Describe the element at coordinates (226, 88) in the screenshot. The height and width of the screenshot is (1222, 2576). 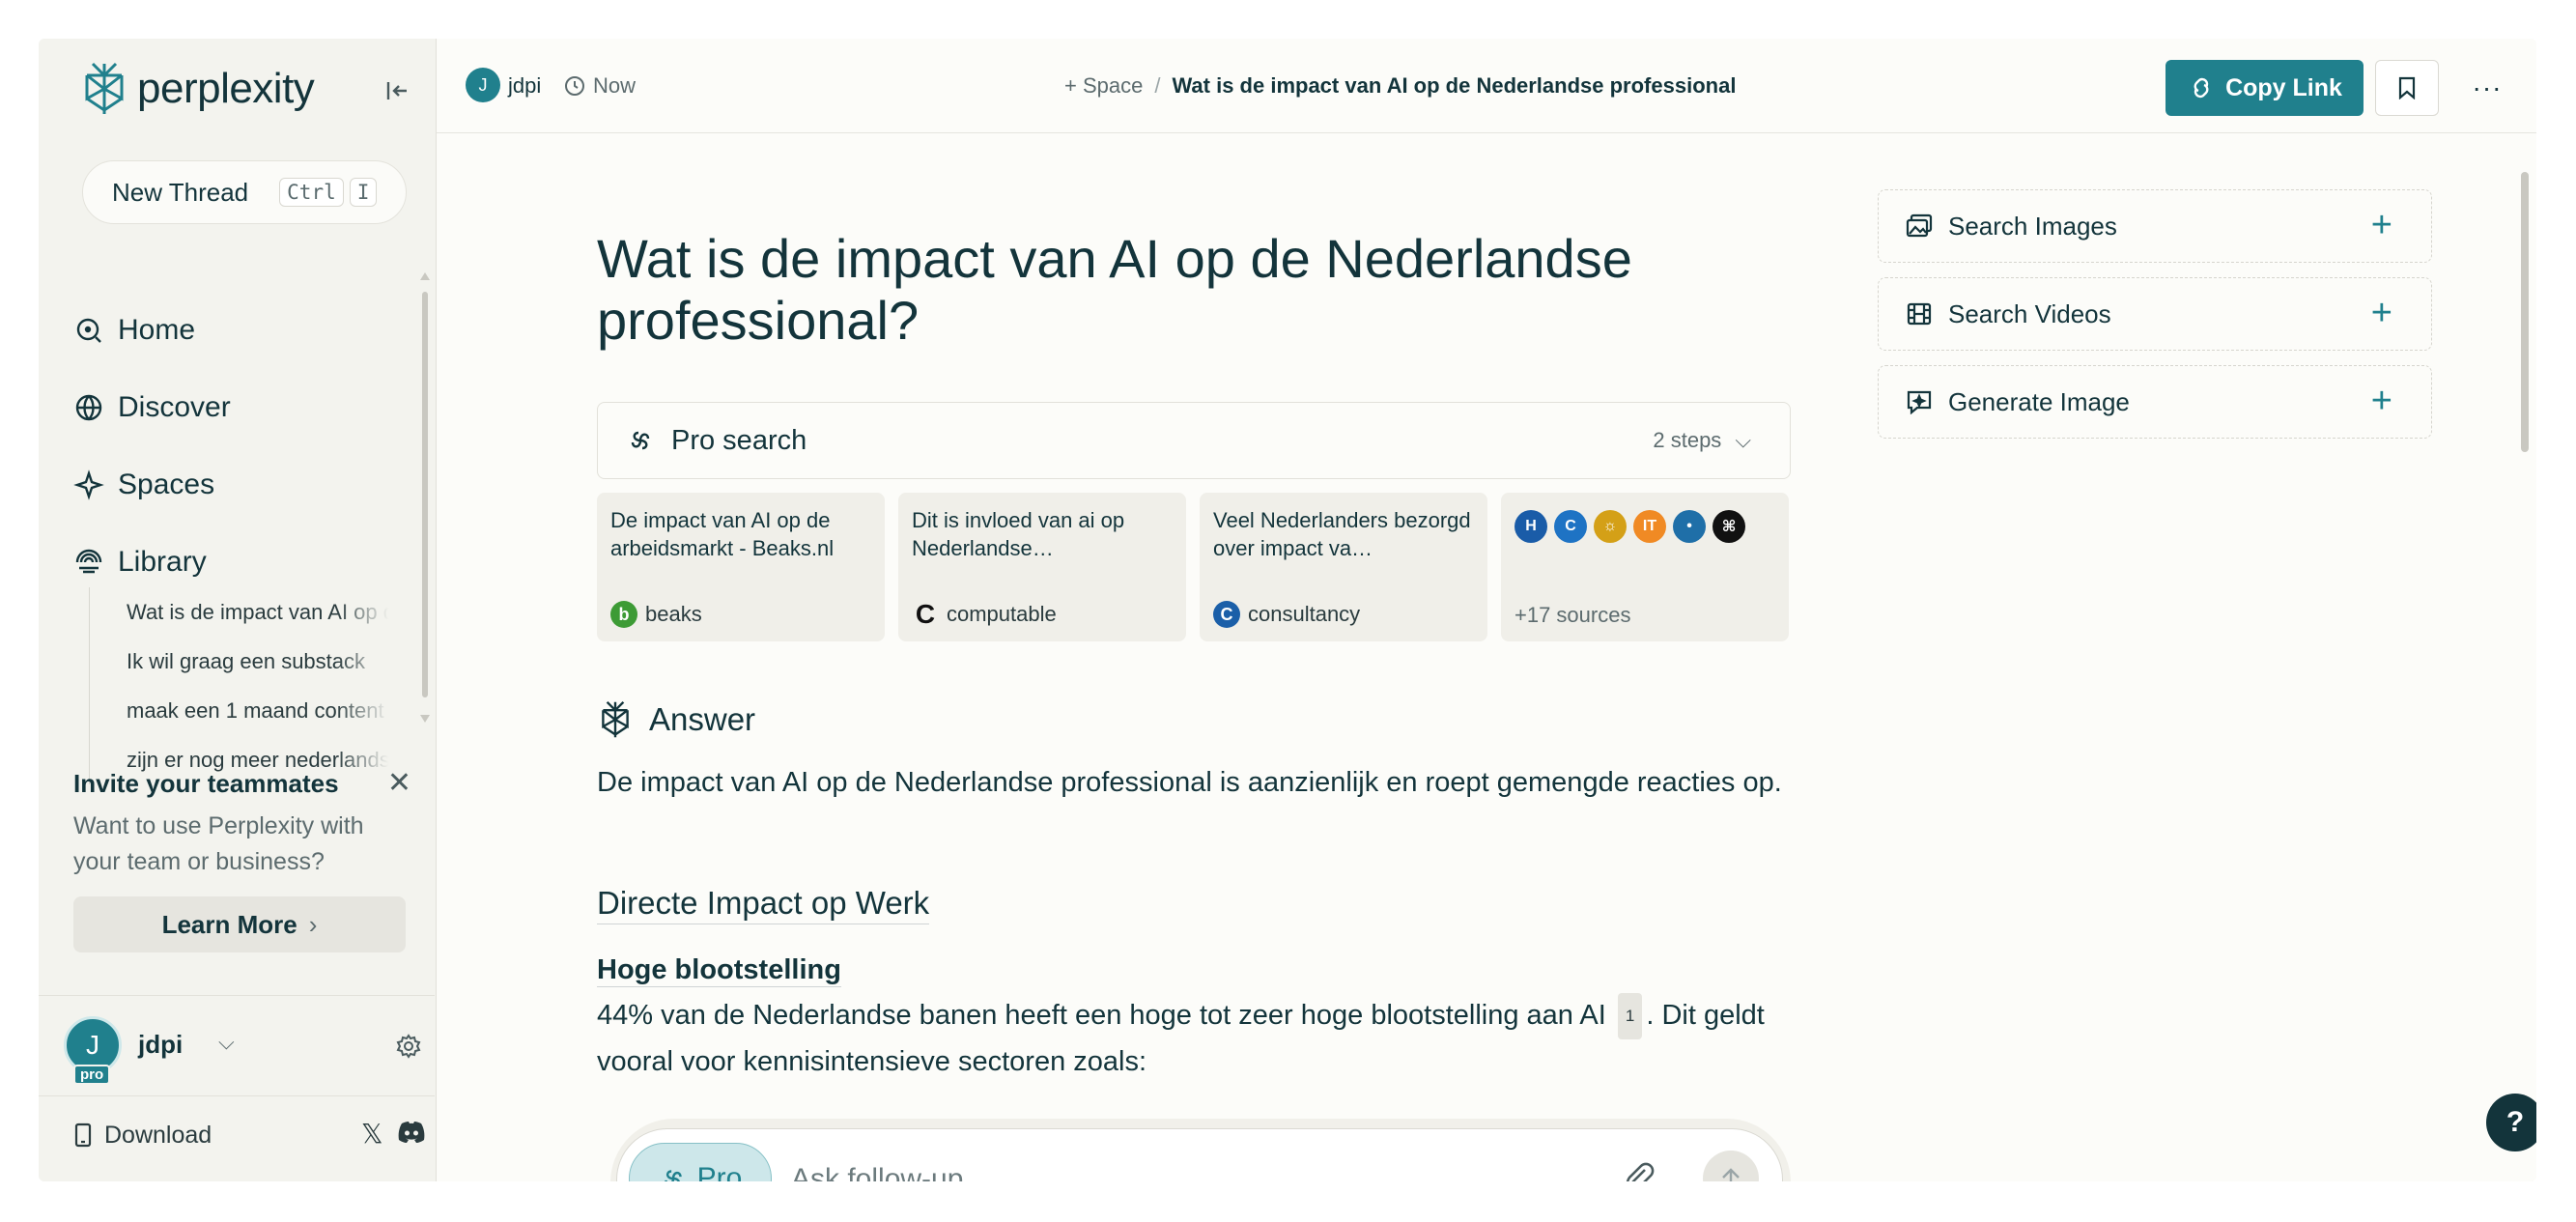
I see `brand-name: perplexity` at that location.